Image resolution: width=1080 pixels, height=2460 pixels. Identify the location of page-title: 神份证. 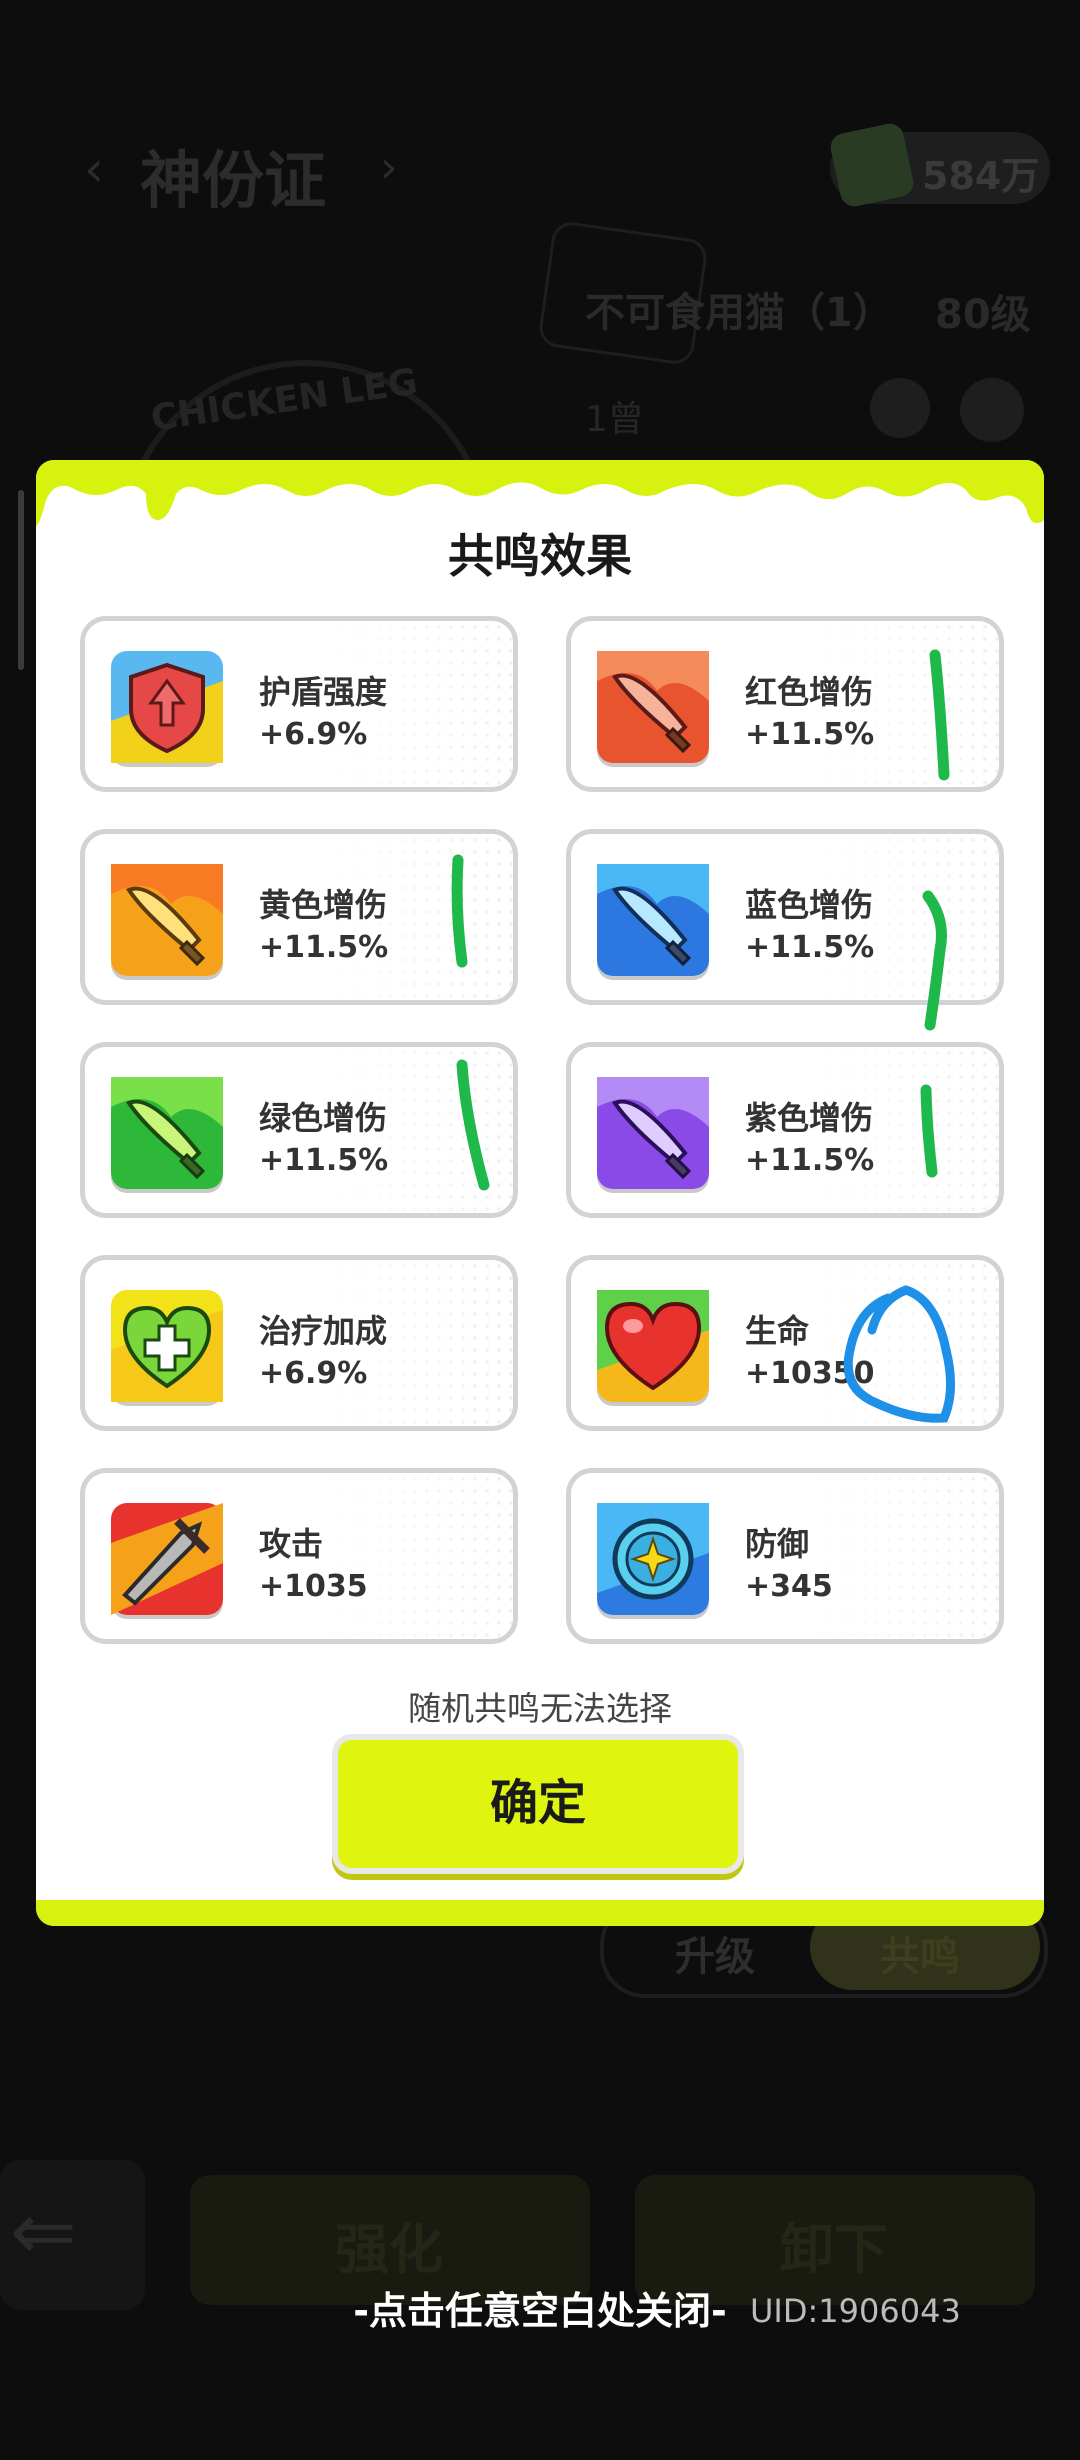
(233, 180).